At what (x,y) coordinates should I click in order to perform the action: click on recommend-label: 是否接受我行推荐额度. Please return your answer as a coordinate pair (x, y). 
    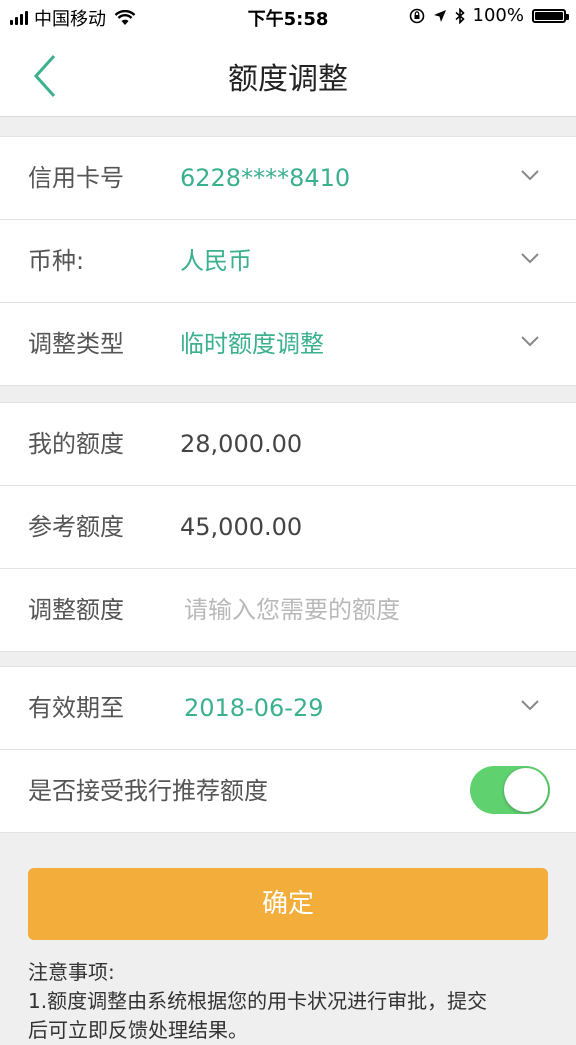
    Looking at the image, I should click on (148, 791).